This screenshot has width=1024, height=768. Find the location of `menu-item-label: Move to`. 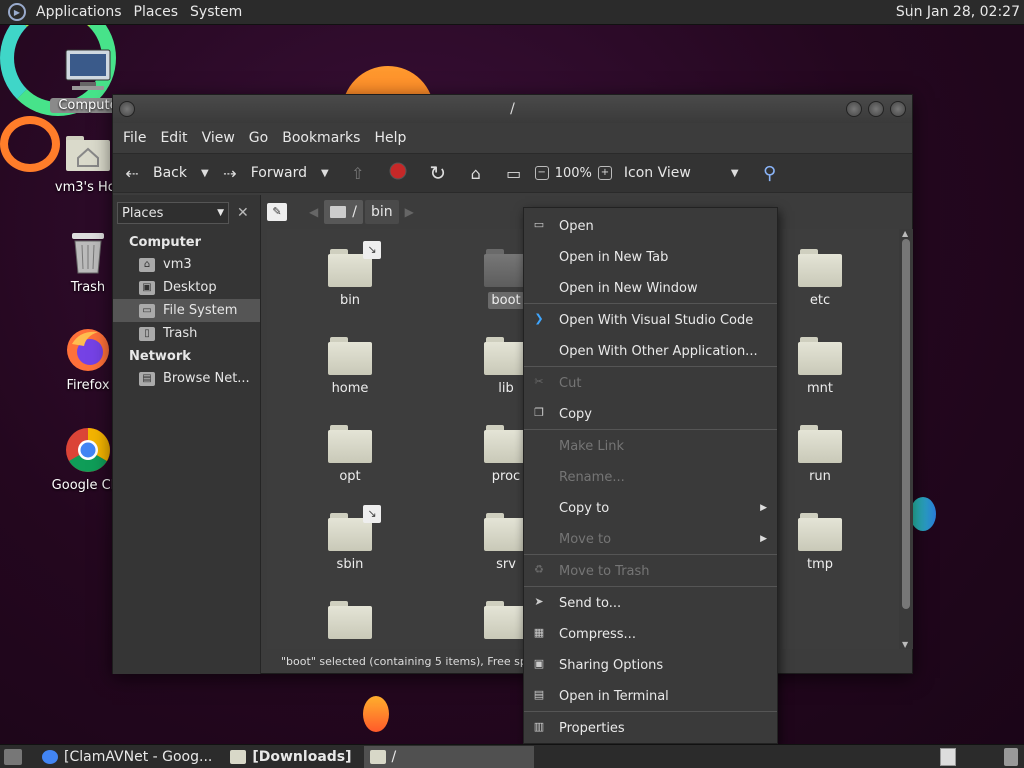

menu-item-label: Move to is located at coordinates (585, 539).